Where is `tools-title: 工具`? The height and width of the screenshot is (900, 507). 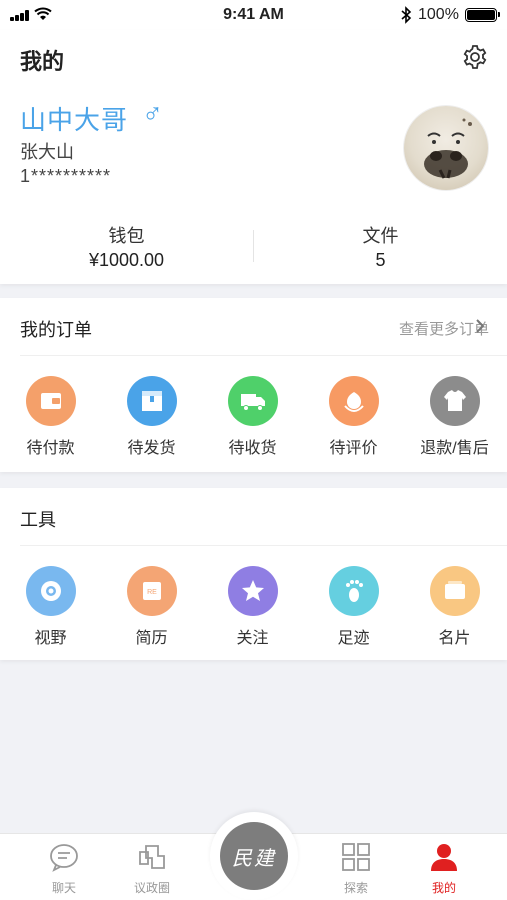
tools-title: 工具 is located at coordinates (38, 520).